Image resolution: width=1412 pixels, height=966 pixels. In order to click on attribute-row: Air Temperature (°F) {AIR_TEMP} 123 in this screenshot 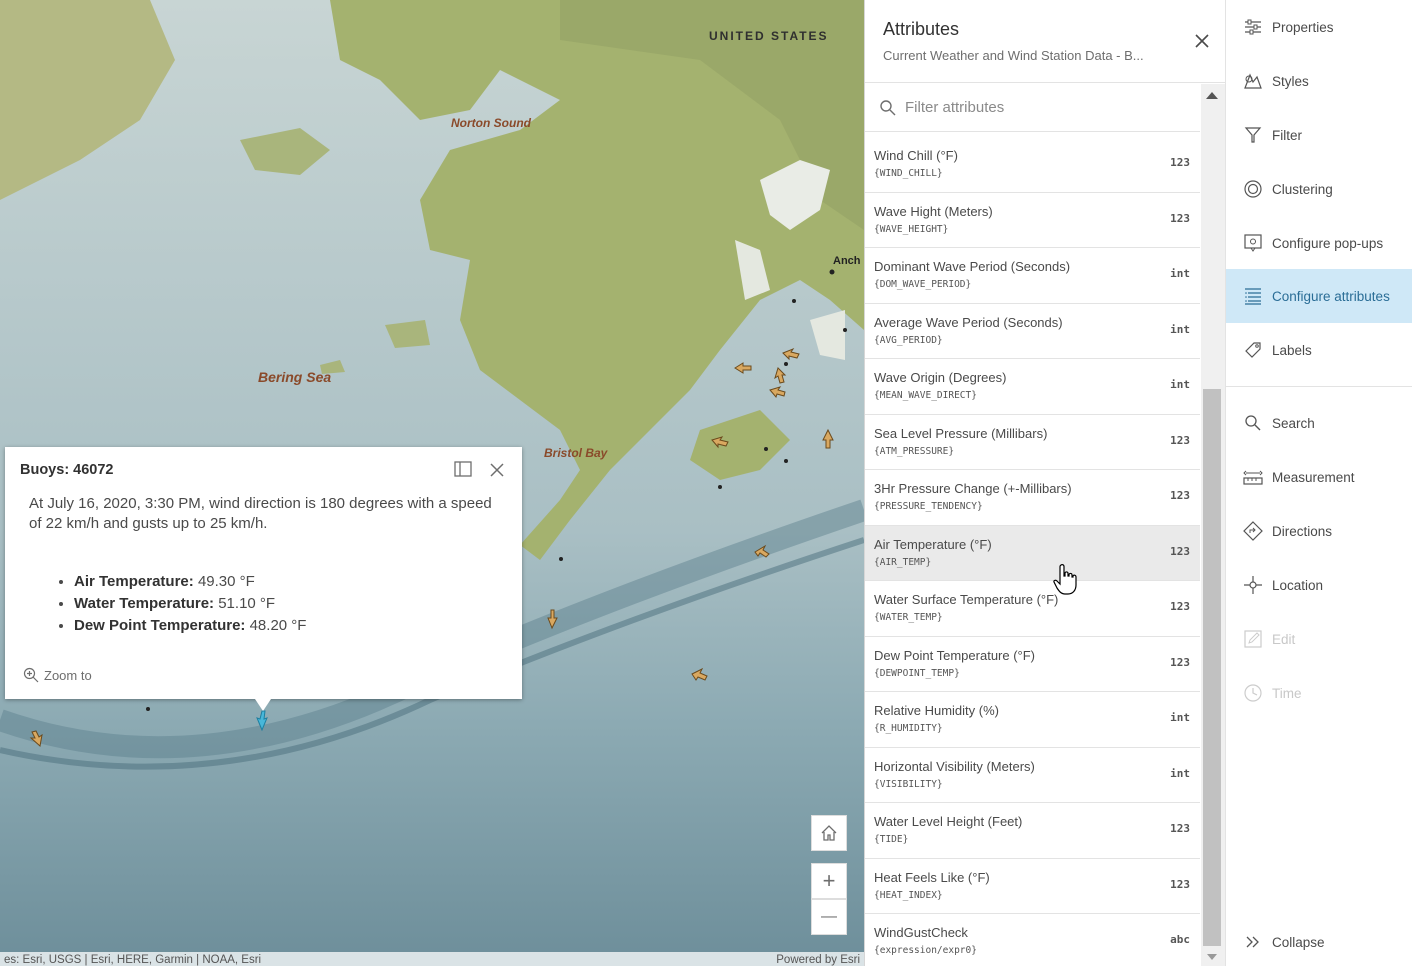, I will do `click(1032, 553)`.